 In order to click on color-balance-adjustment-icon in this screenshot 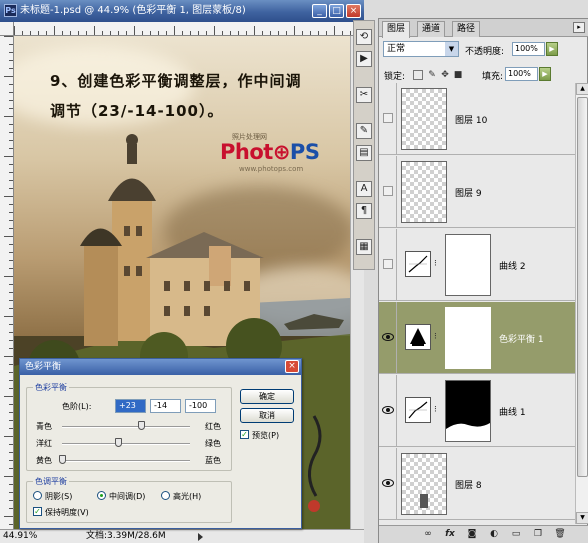, I will do `click(418, 337)`.